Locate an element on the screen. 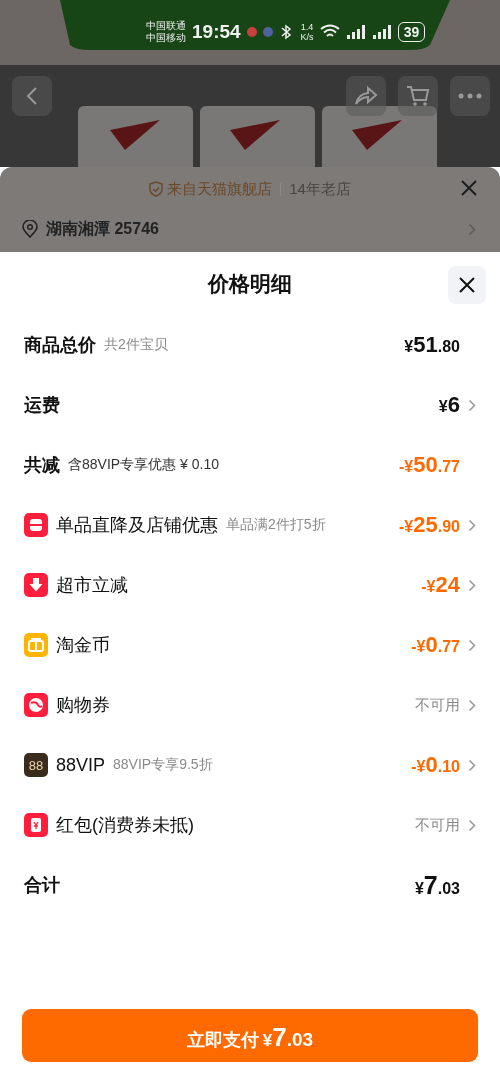 The width and height of the screenshot is (500, 1083). row-label: 合计 is located at coordinates (42, 885).